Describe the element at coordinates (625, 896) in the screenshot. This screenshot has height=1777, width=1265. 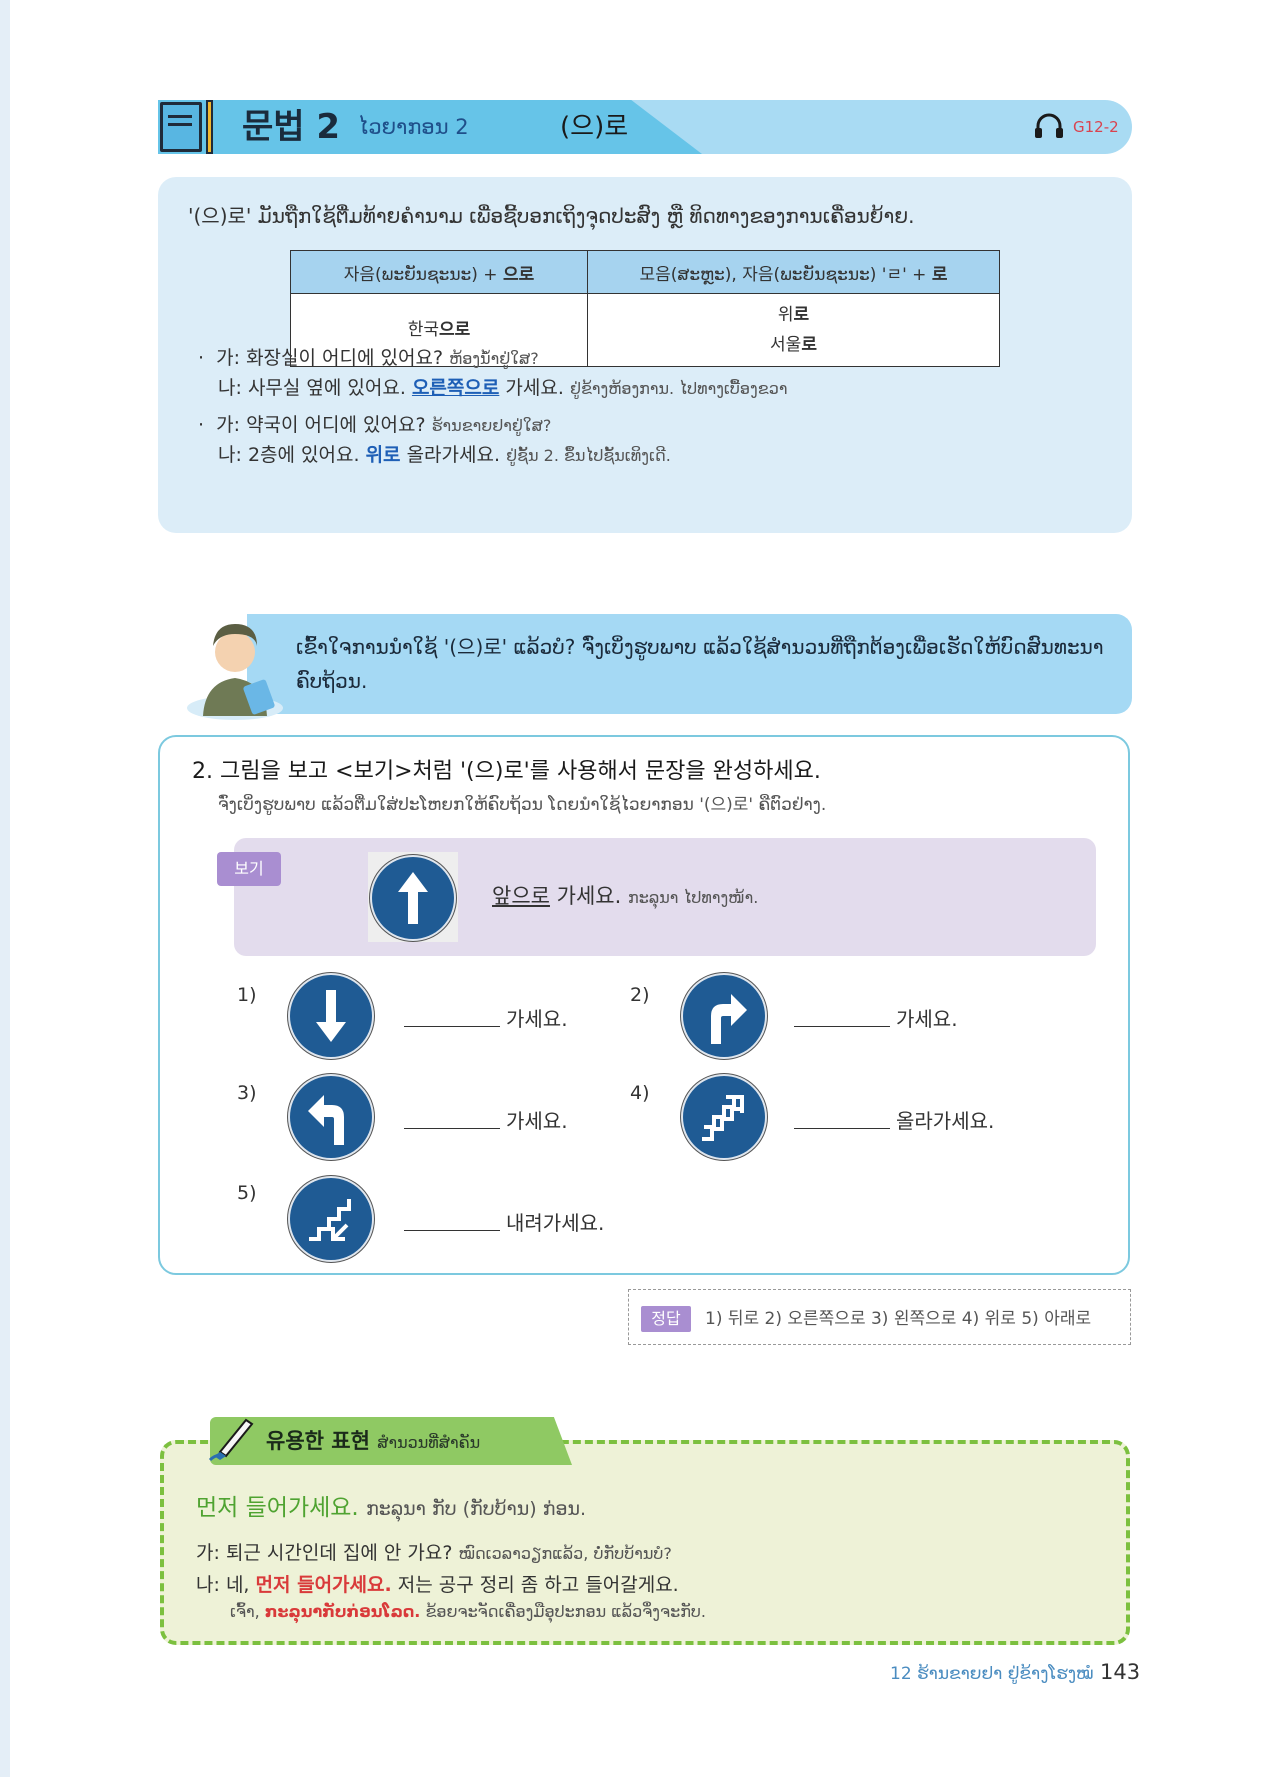
I see `example-sentence: 앞으로 가세요. ກະລຸນາ ໄປທາງໜ້າ.` at that location.